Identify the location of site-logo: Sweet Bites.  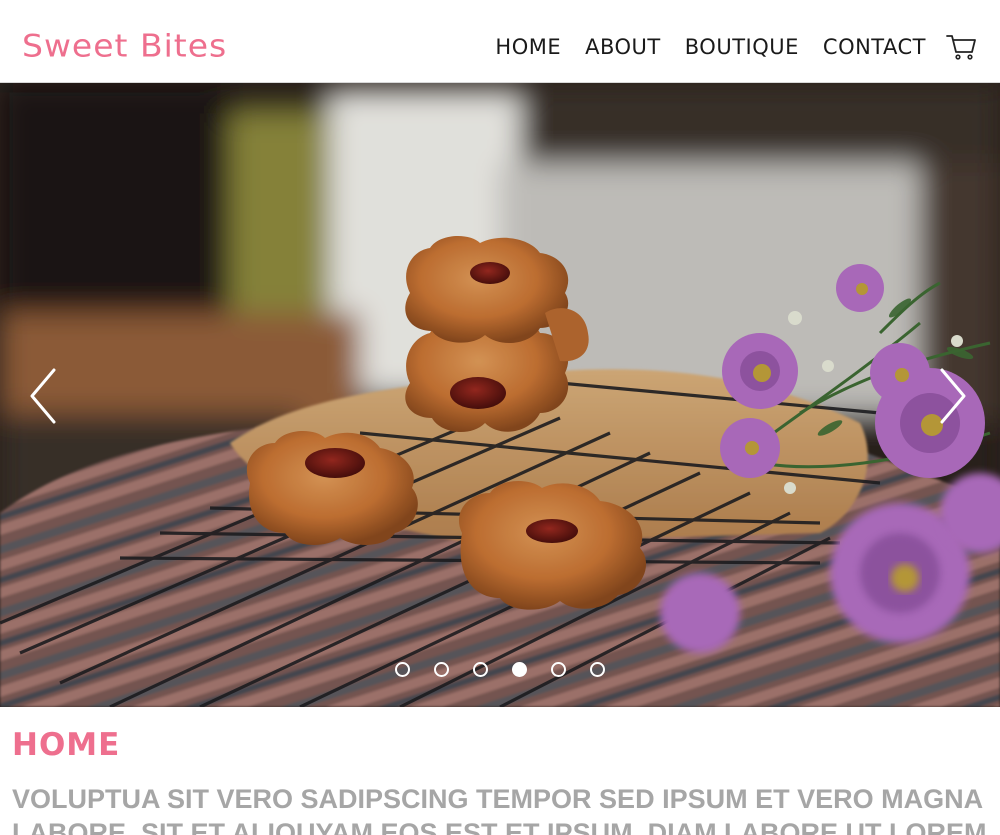
(124, 45).